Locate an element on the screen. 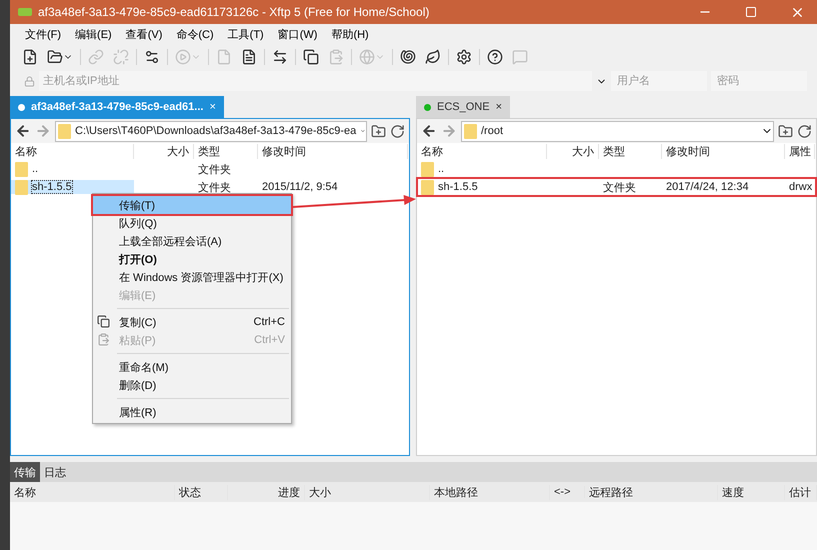  lock-icon is located at coordinates (29, 81).